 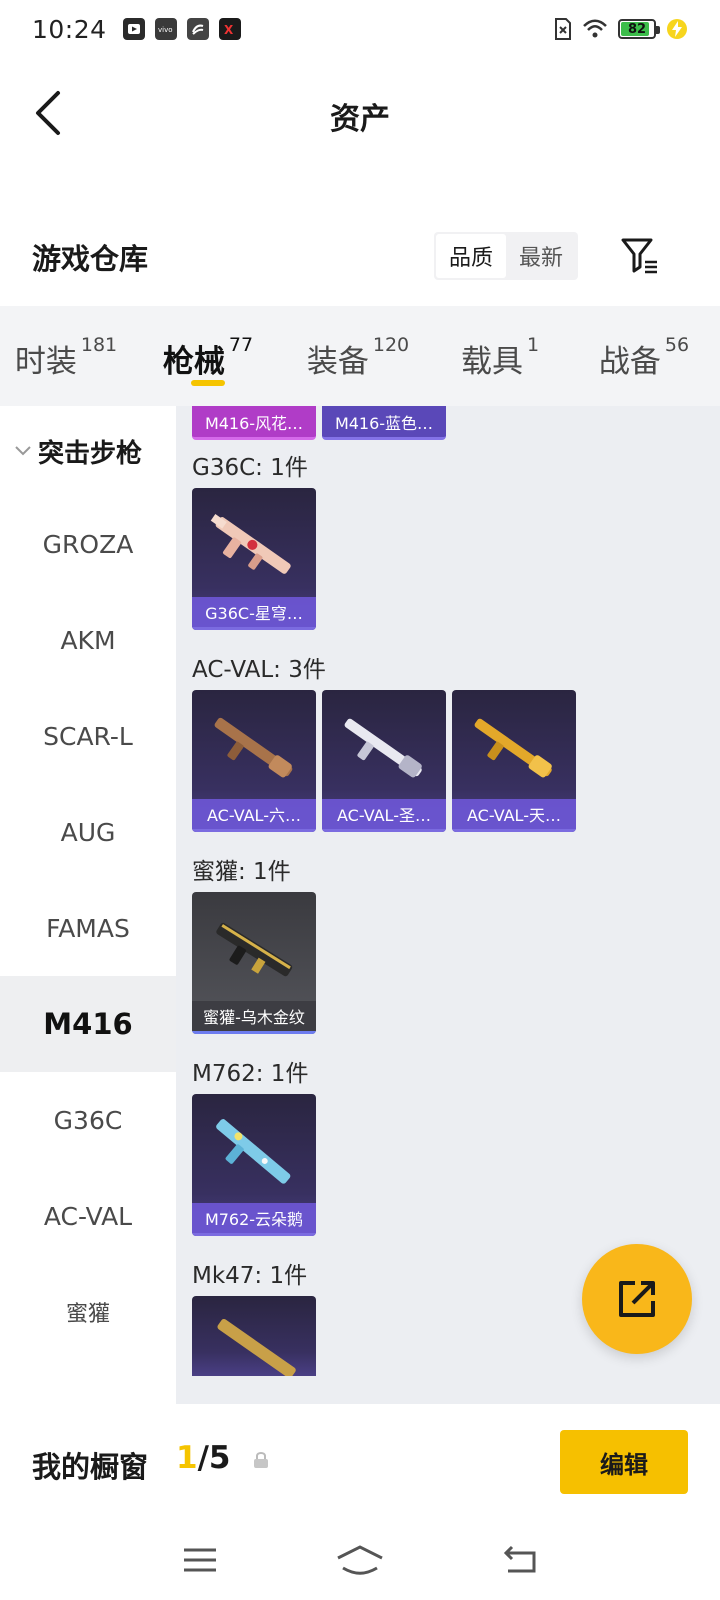 I want to click on showcase-current: 1, so click(x=187, y=1458).